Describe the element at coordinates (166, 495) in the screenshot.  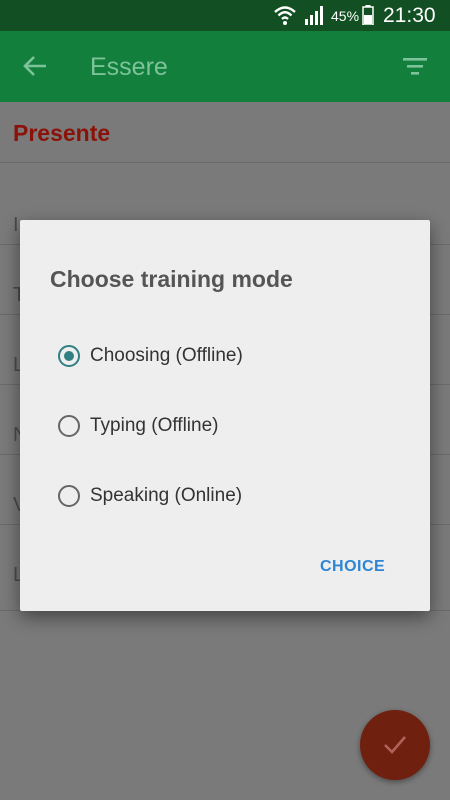
I see `option-label: Speaking (Online)` at that location.